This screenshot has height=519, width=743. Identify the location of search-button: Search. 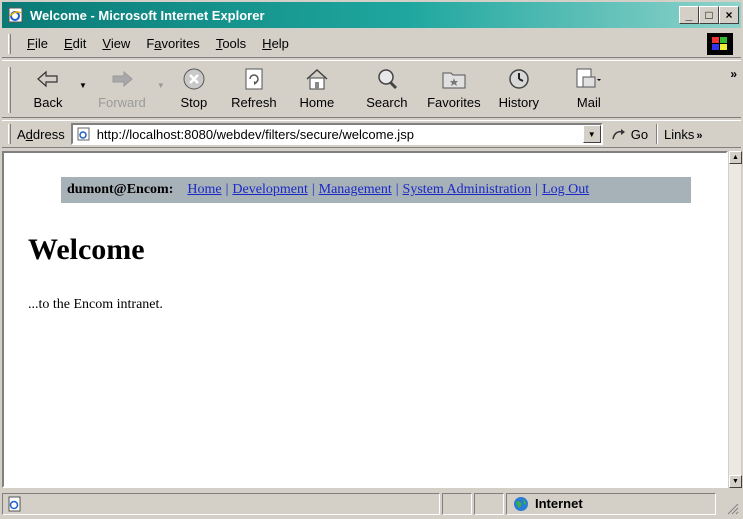
(387, 89).